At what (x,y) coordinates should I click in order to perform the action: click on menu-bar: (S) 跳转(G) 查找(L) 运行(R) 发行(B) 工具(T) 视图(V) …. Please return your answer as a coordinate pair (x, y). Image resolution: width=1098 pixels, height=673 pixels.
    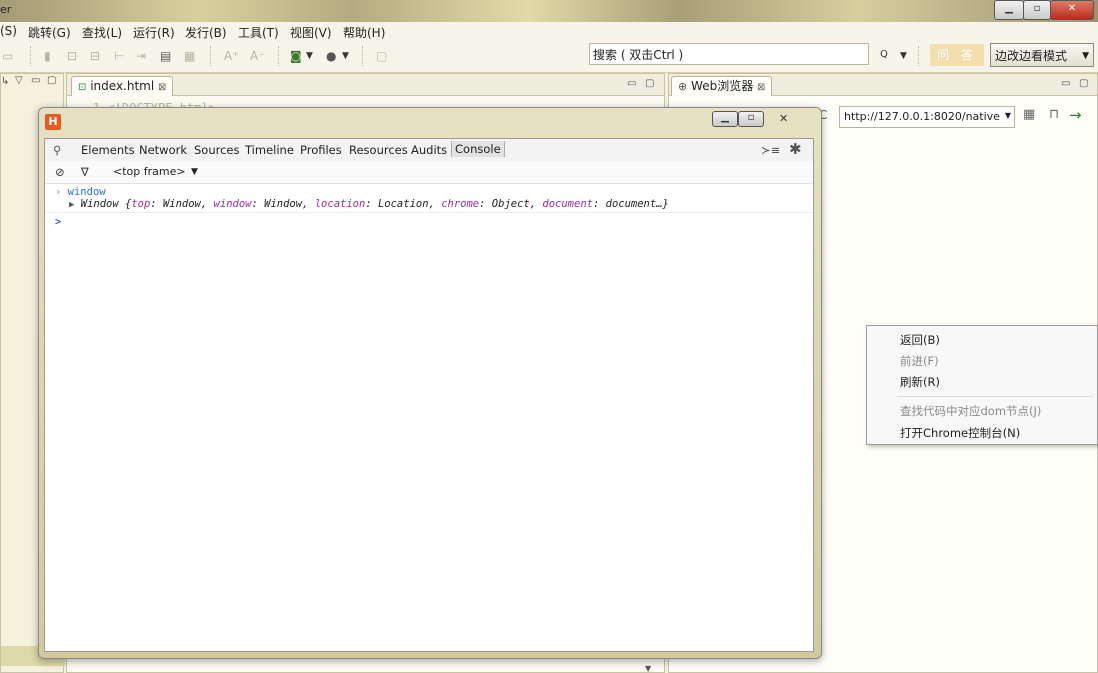
    Looking at the image, I should click on (549, 31).